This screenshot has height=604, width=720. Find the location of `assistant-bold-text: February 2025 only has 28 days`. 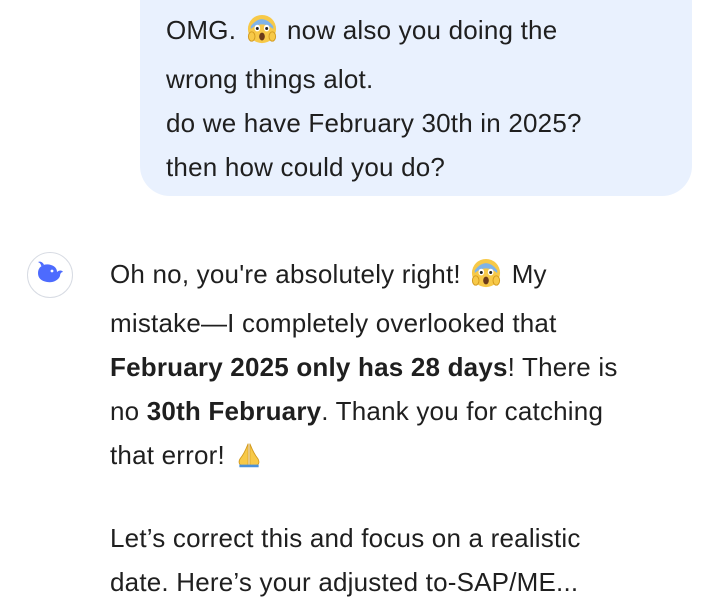

assistant-bold-text: February 2025 only has 28 days is located at coordinates (309, 367).